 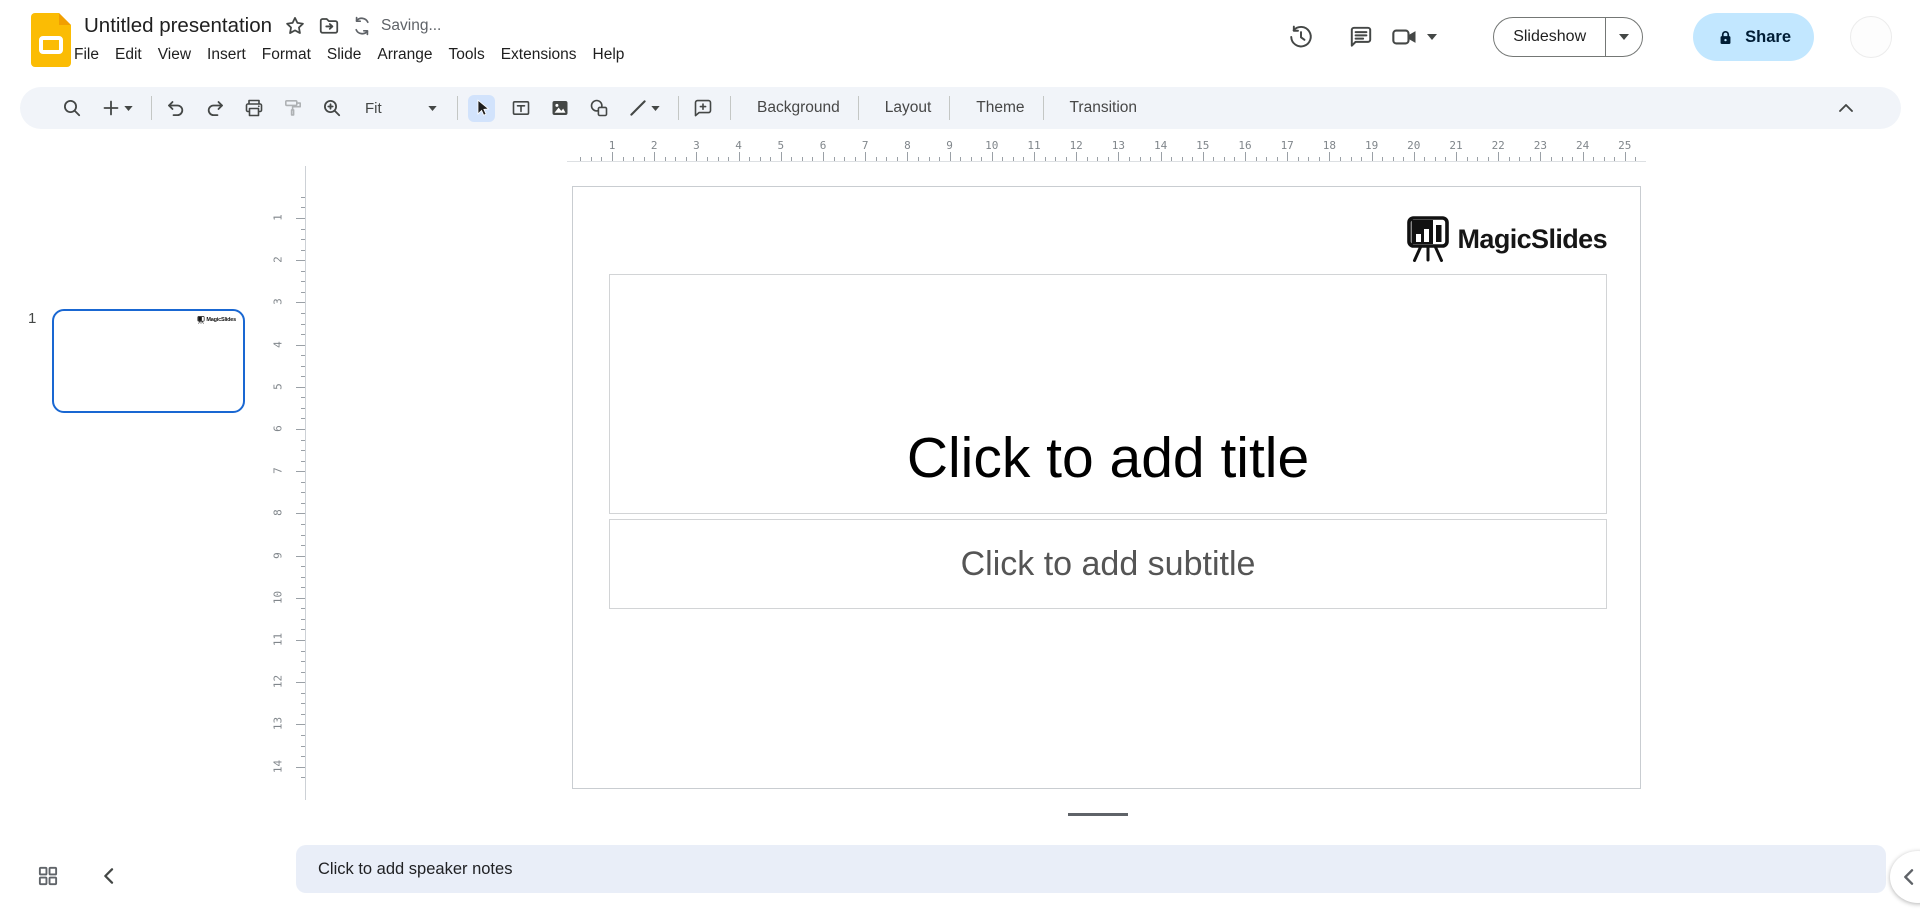 What do you see at coordinates (288, 487) in the screenshot?
I see `vertical-ruler: 1 2 3 4 5 6 7 8 9 10 11 12 13 14` at bounding box center [288, 487].